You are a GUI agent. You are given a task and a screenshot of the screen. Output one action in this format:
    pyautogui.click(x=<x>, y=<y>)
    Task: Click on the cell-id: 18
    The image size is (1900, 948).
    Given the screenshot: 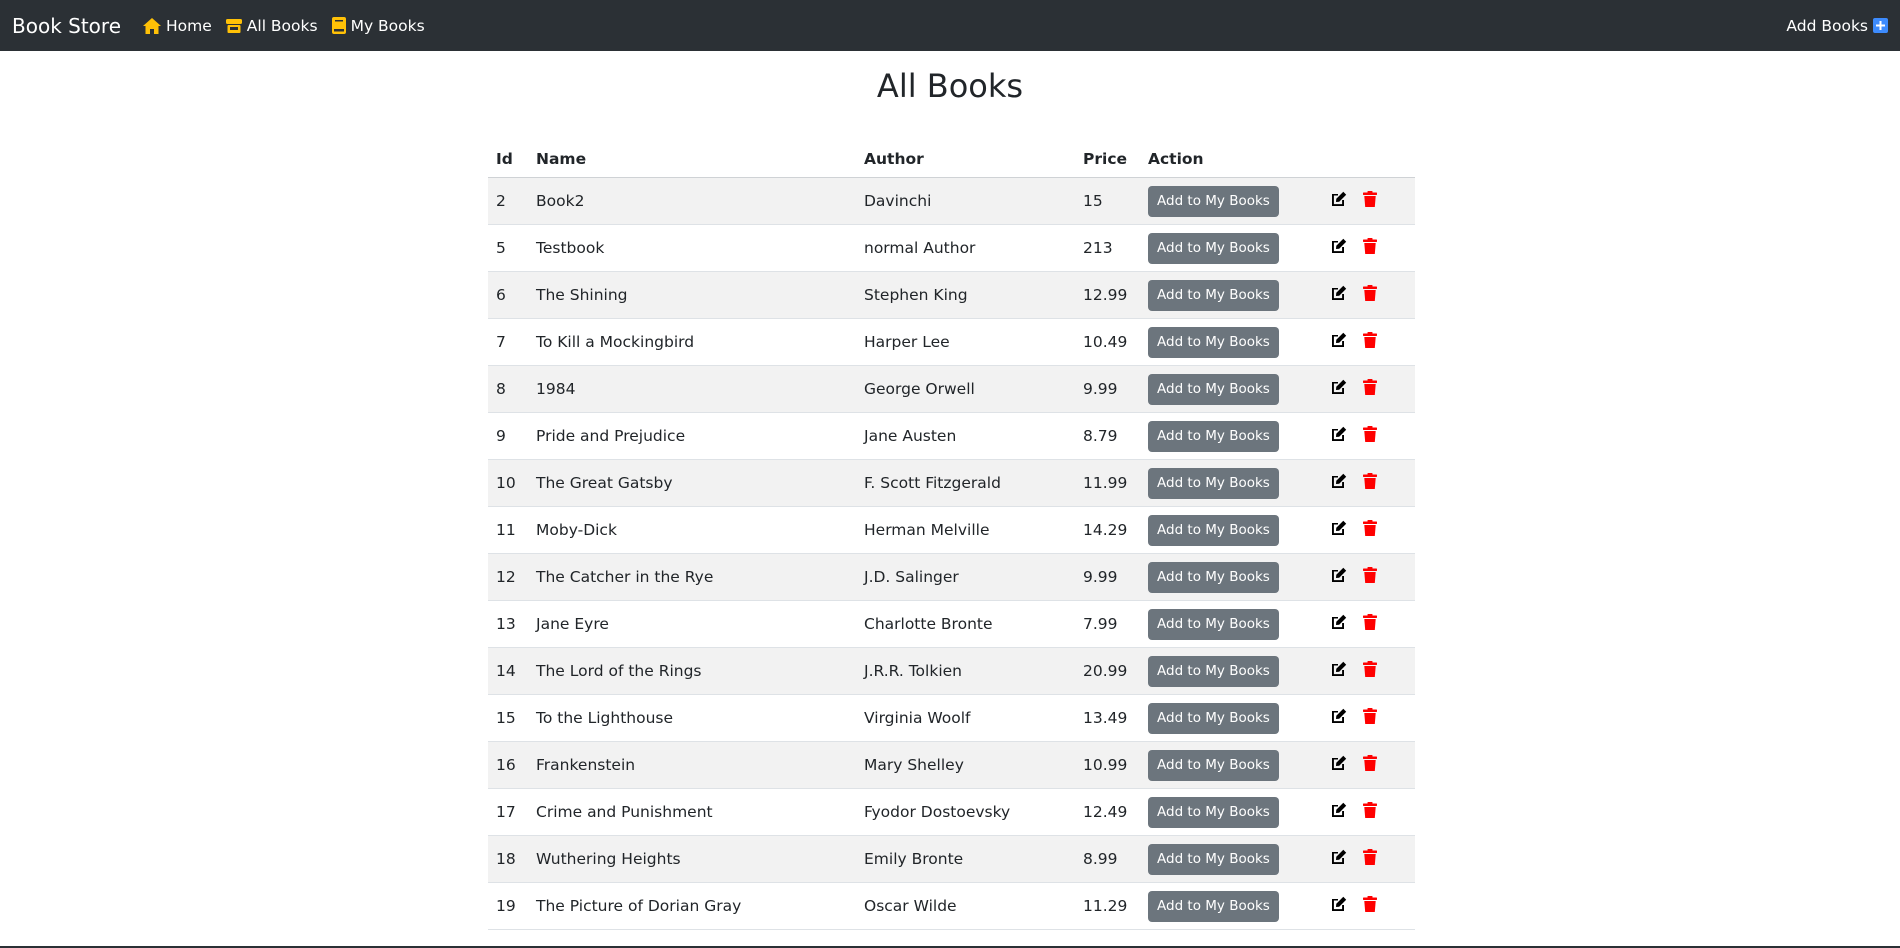 What is the action you would take?
    pyautogui.click(x=508, y=859)
    